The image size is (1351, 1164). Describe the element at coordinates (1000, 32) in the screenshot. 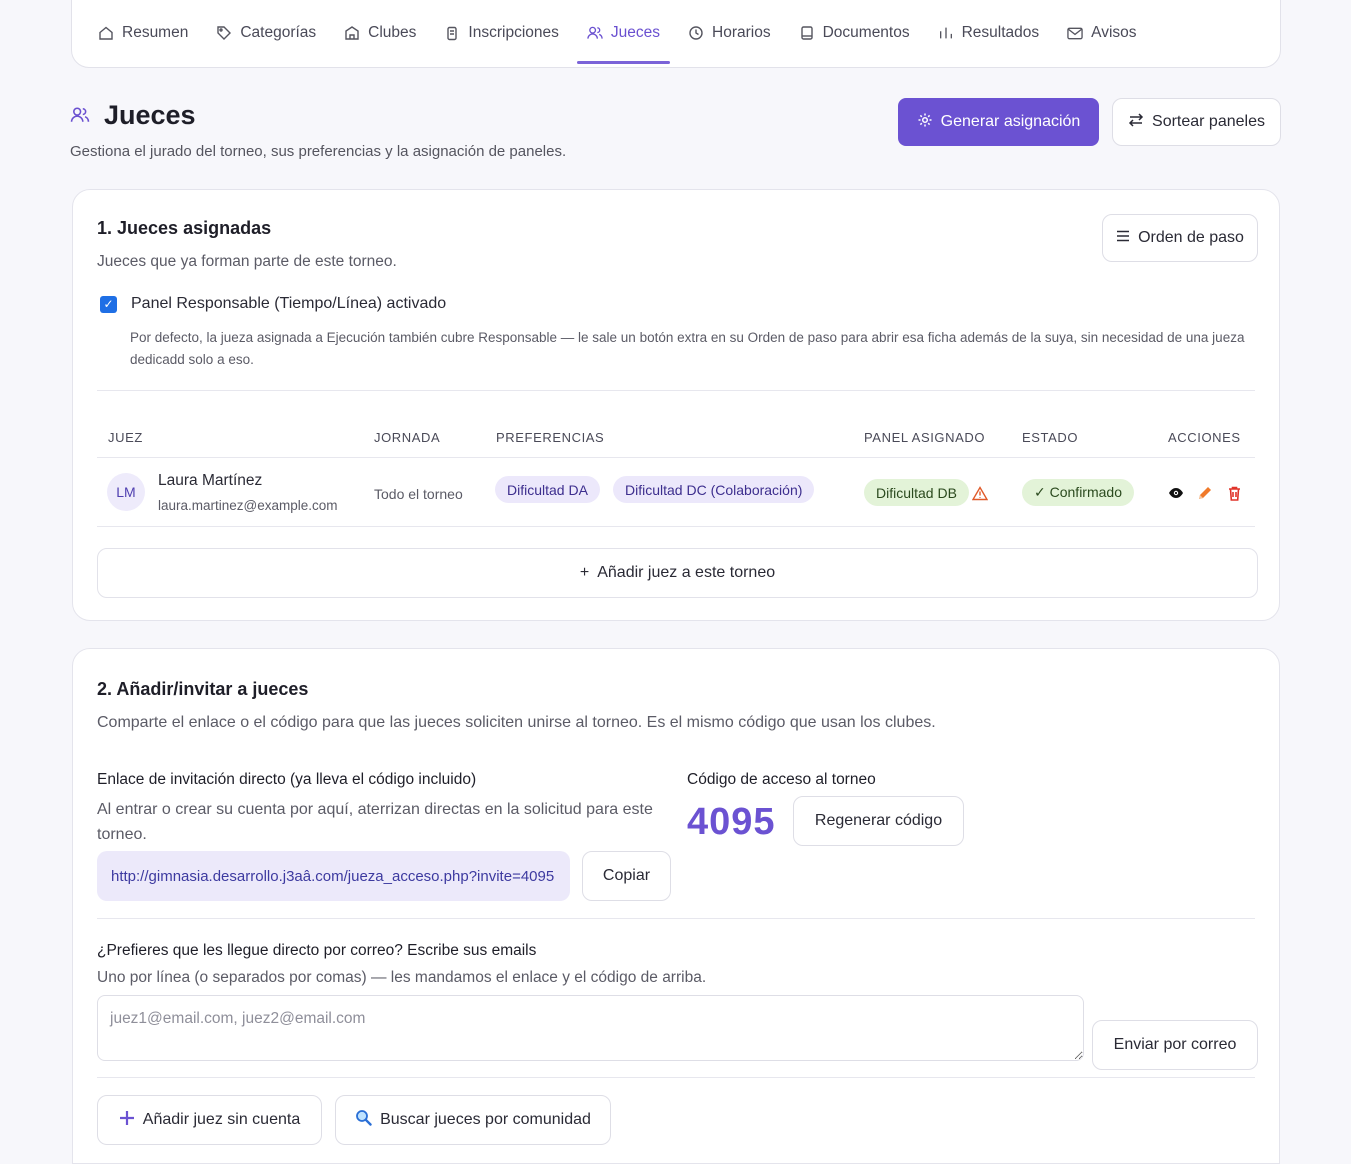

I see `tab-label: Resultados` at that location.